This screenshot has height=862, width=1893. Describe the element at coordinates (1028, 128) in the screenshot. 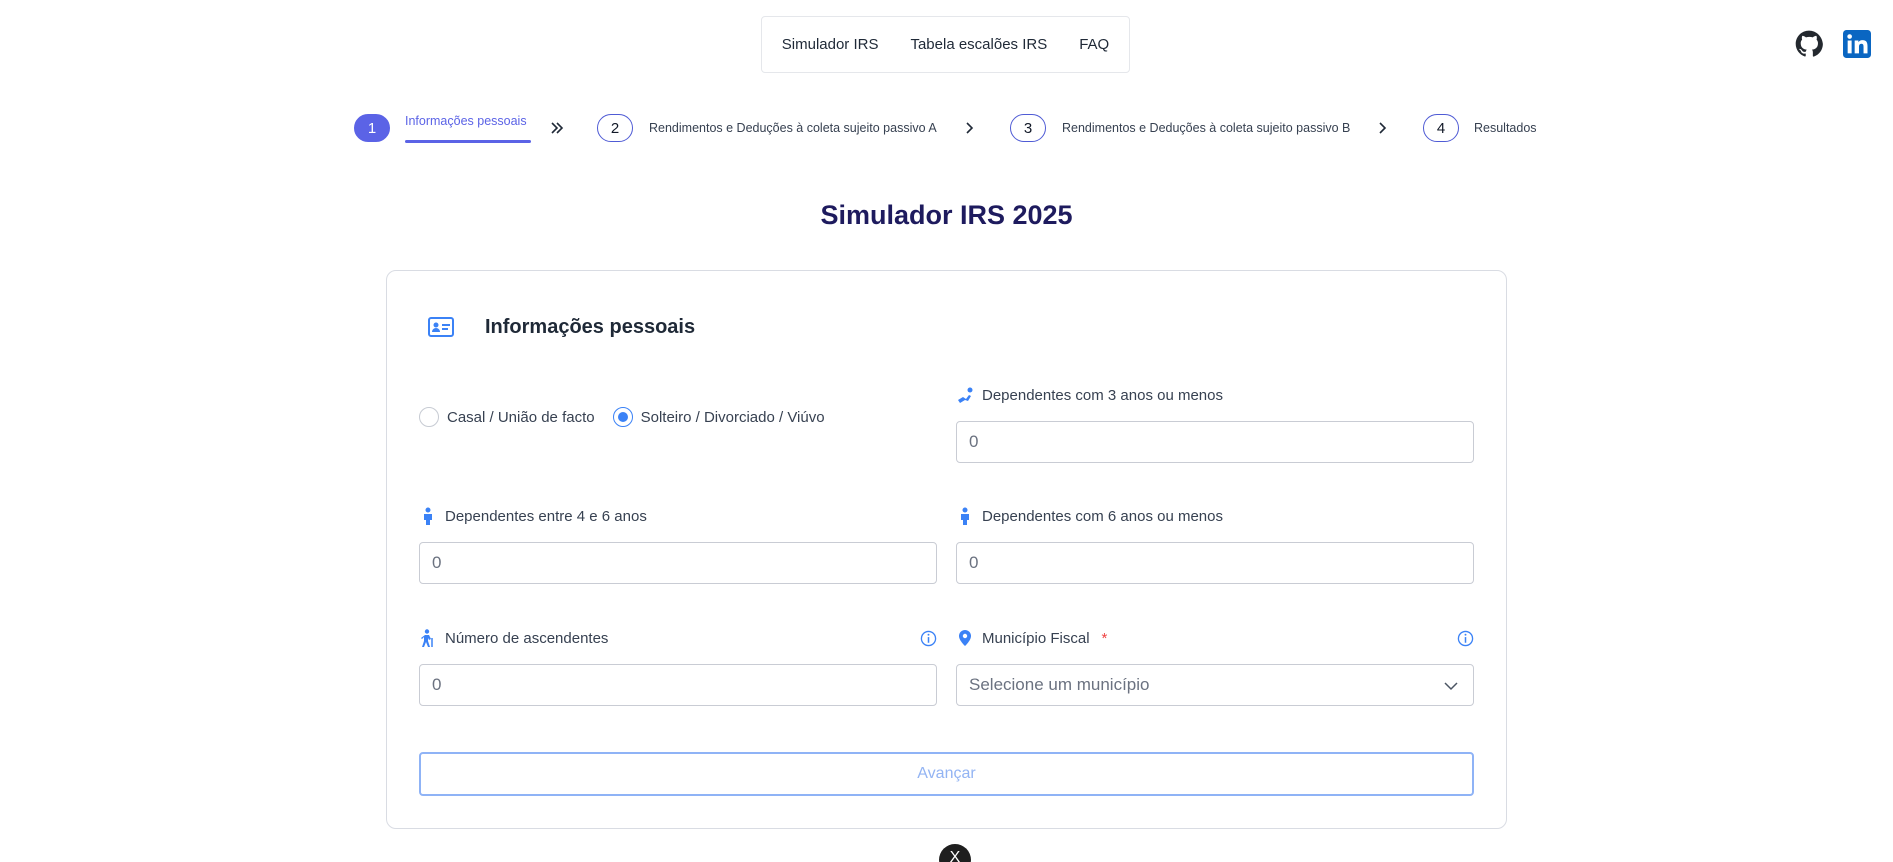

I see `step-3-number: 3` at that location.